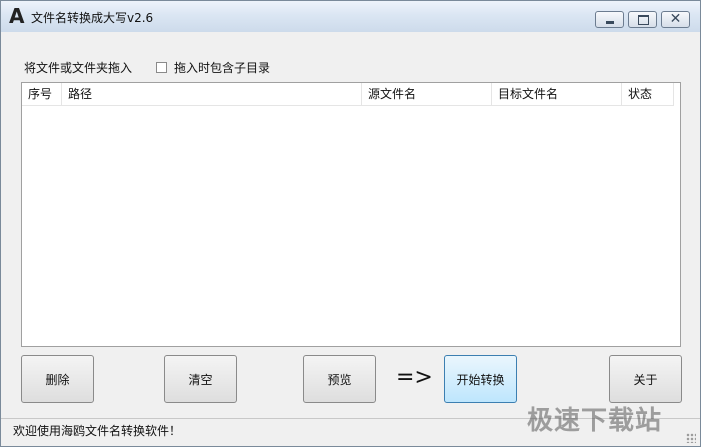 The height and width of the screenshot is (447, 701). Describe the element at coordinates (339, 379) in the screenshot. I see `preview-button: 预览` at that location.